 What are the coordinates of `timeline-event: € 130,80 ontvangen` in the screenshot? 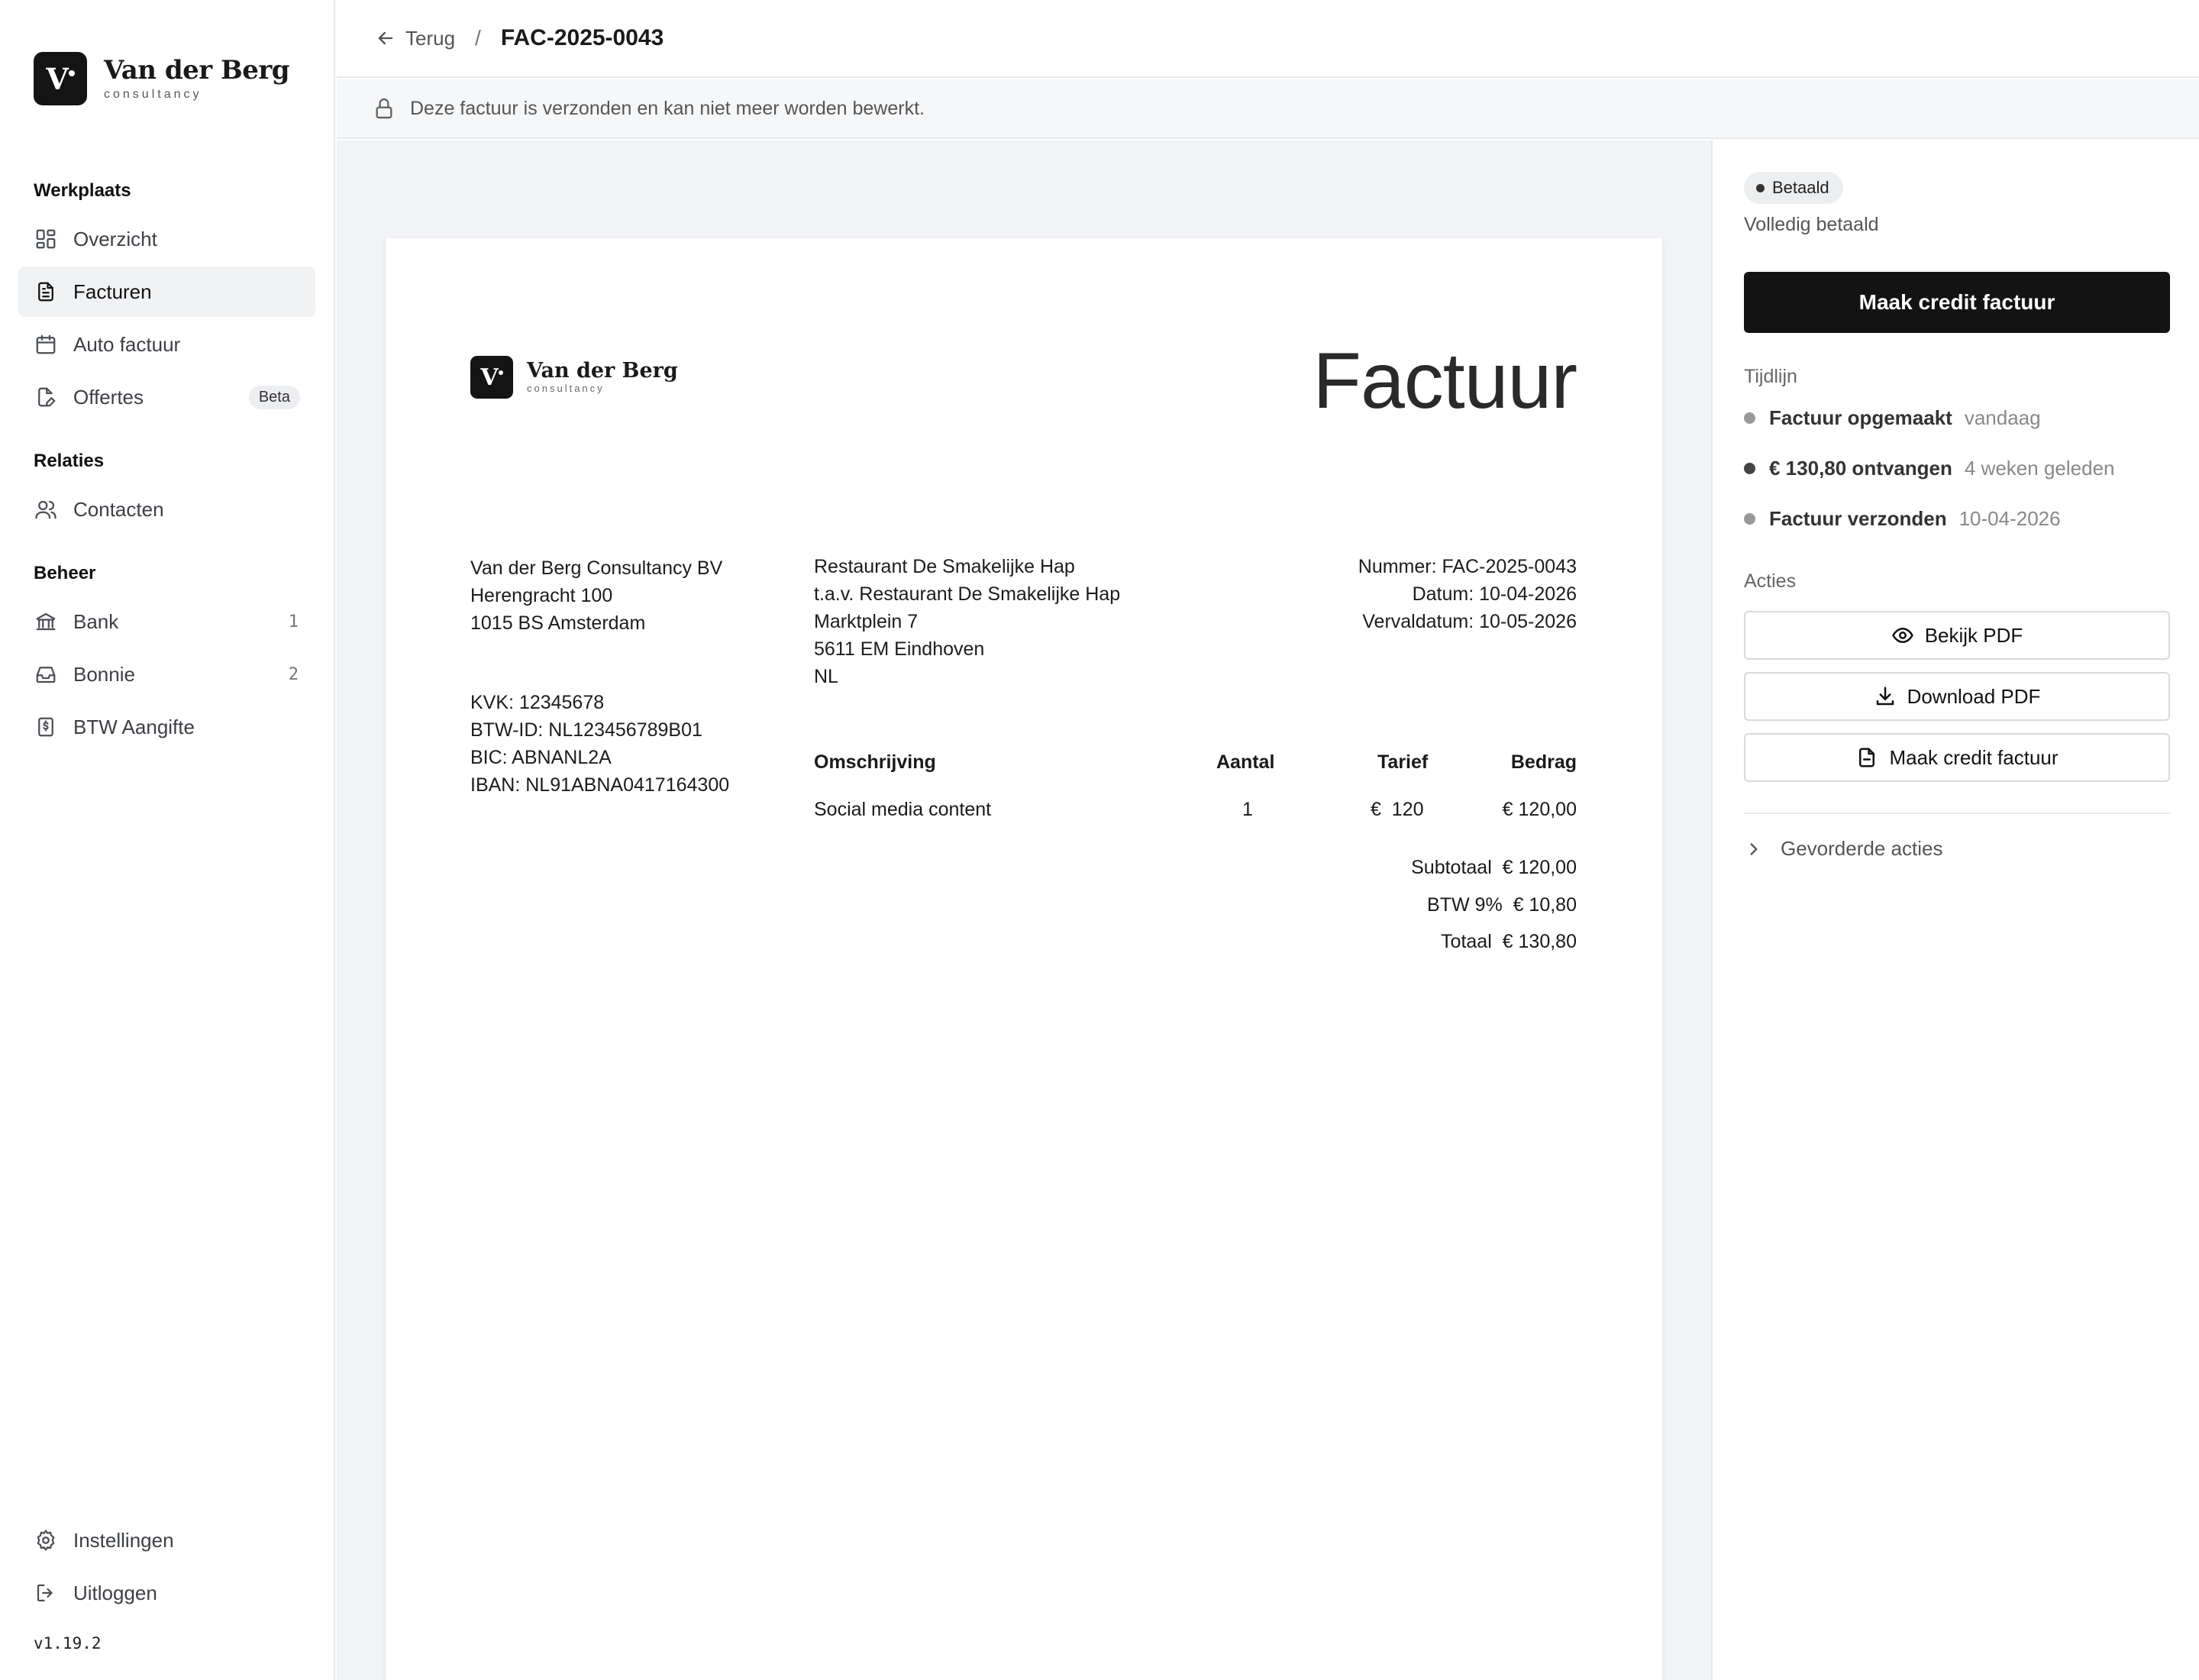 It's located at (1861, 469).